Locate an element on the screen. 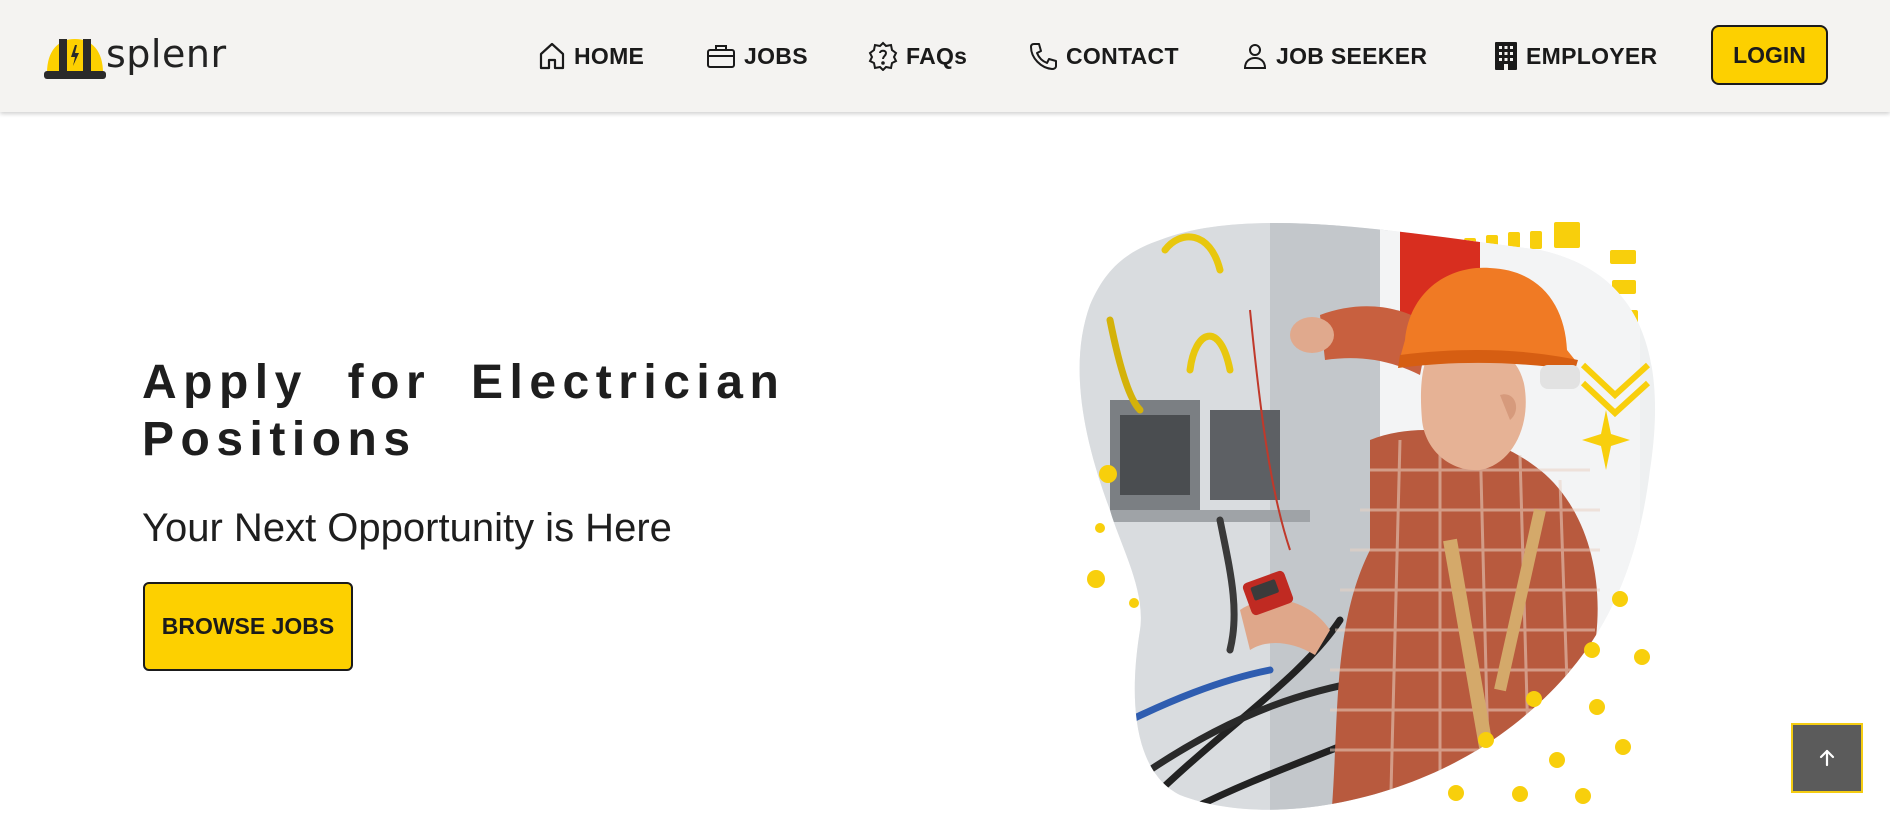 This screenshot has width=1890, height=819. nav-home: HOME is located at coordinates (591, 56).